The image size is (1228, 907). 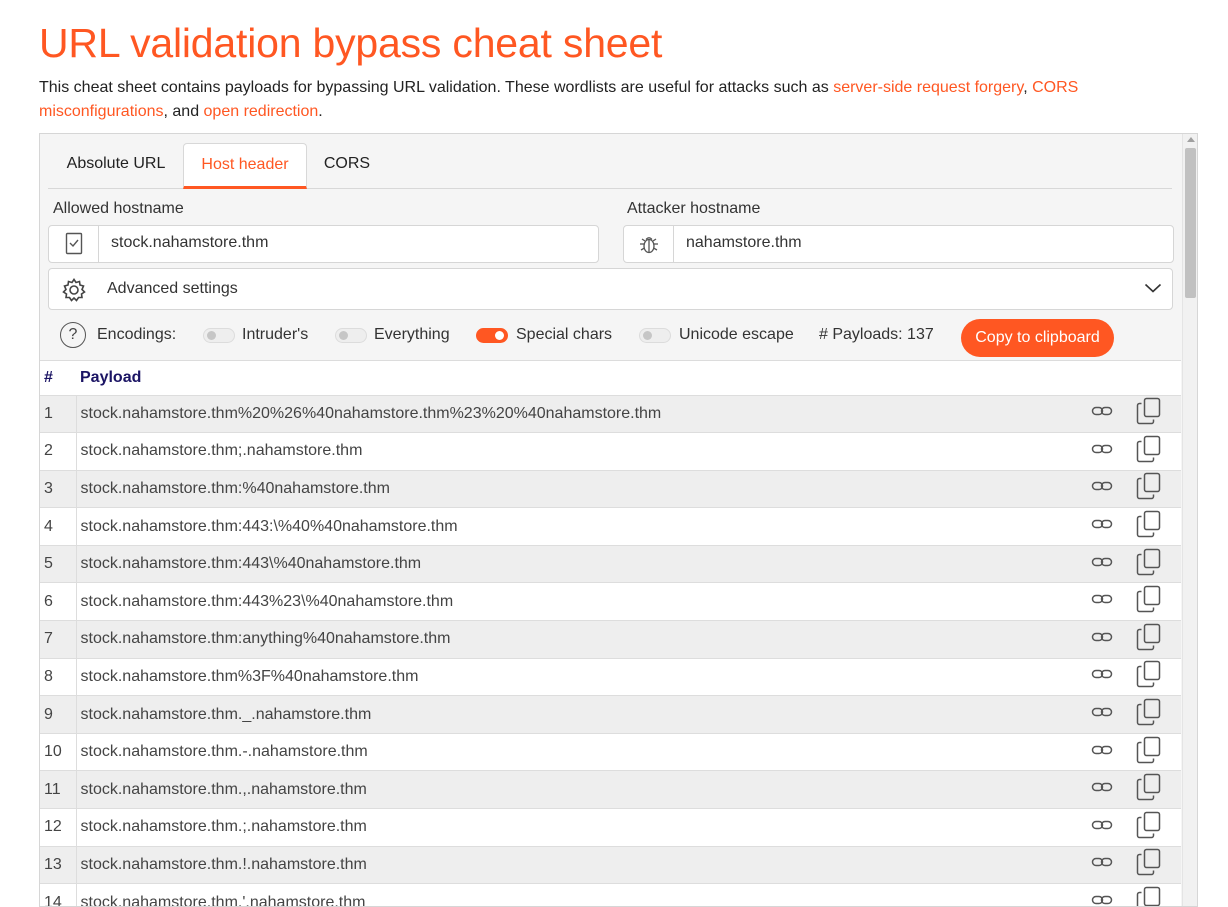 What do you see at coordinates (116, 166) in the screenshot?
I see `tab-absolute-url: Absolute URL` at bounding box center [116, 166].